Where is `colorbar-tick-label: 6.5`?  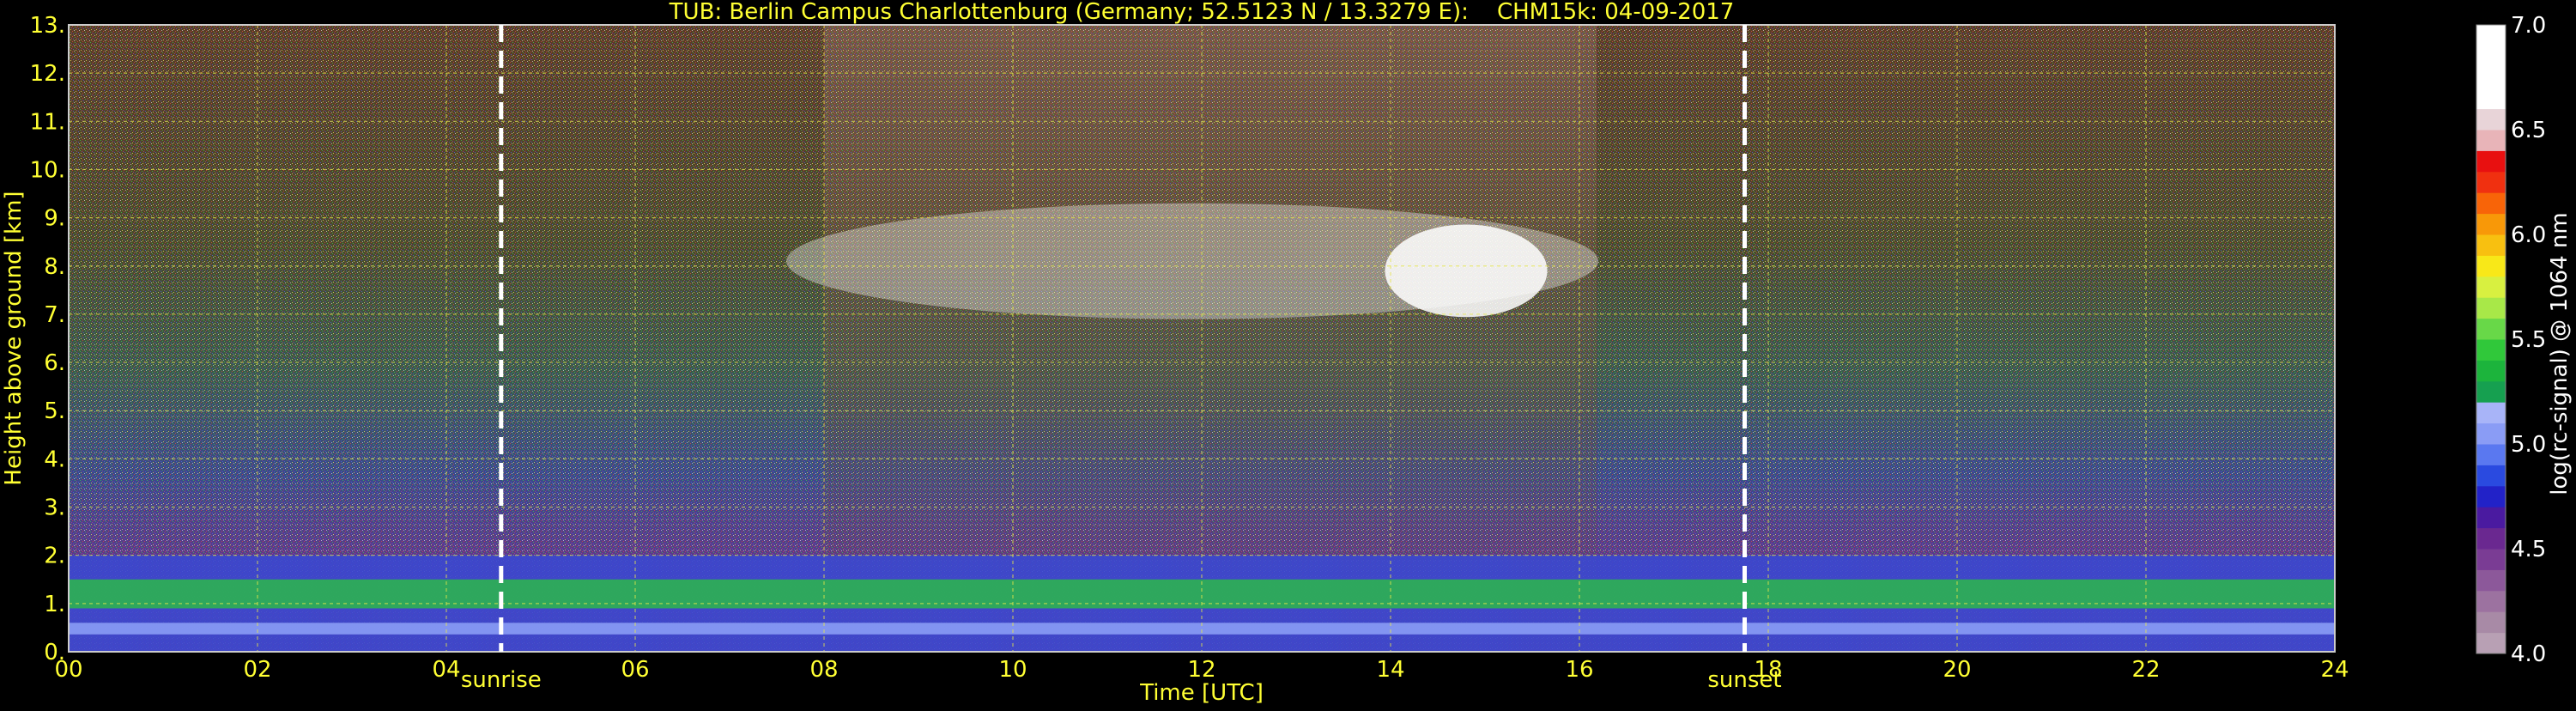
colorbar-tick-label: 6.5 is located at coordinates (2528, 130).